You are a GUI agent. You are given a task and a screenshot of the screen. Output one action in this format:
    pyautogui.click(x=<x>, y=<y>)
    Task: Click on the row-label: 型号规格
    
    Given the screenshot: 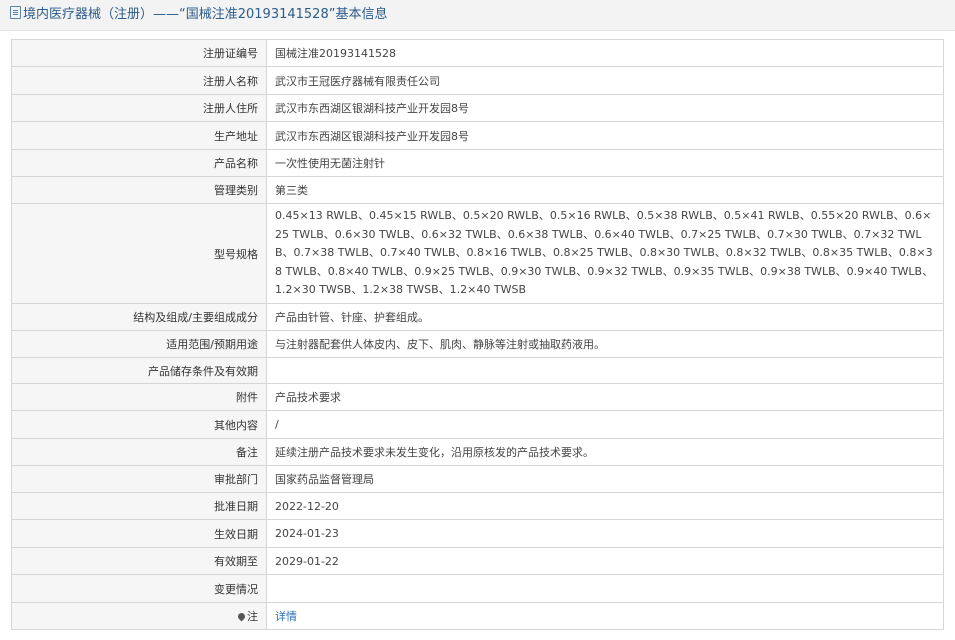 What is the action you would take?
    pyautogui.click(x=139, y=253)
    